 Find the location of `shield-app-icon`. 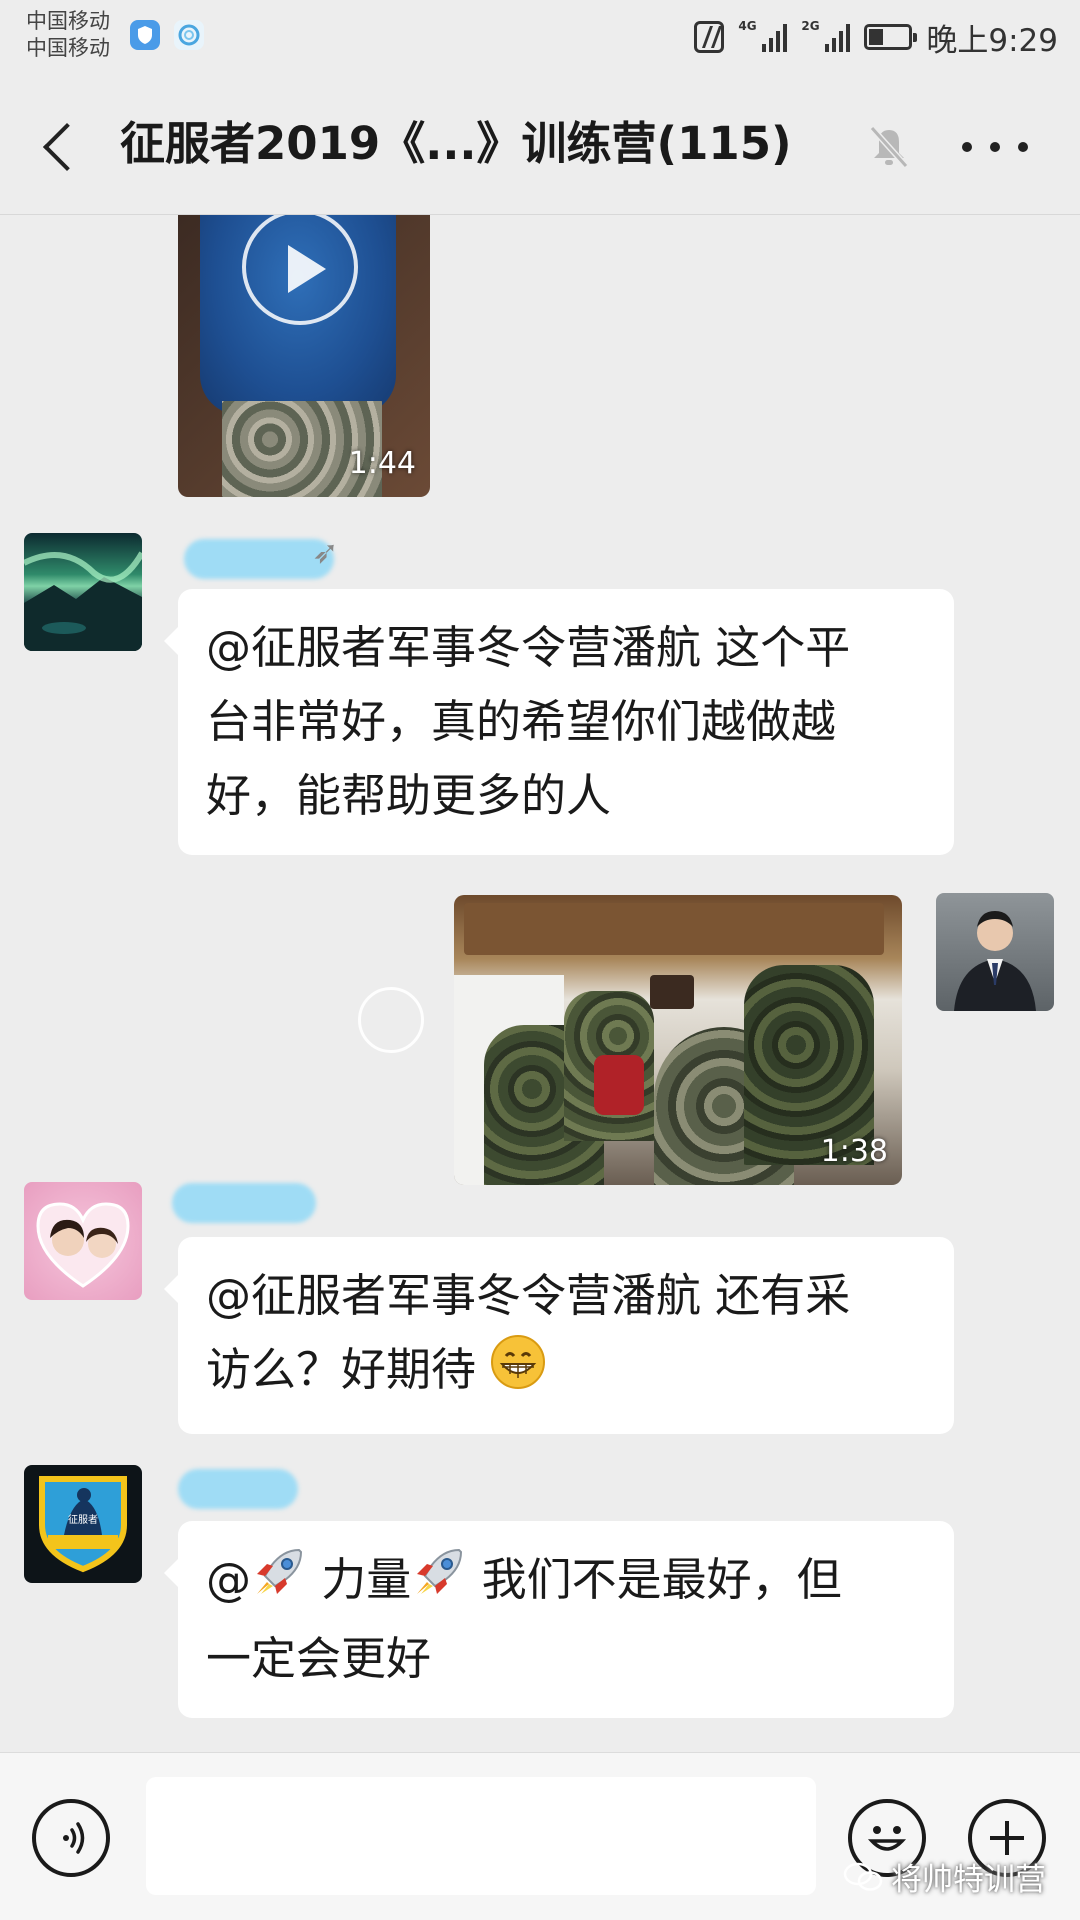

shield-app-icon is located at coordinates (145, 35).